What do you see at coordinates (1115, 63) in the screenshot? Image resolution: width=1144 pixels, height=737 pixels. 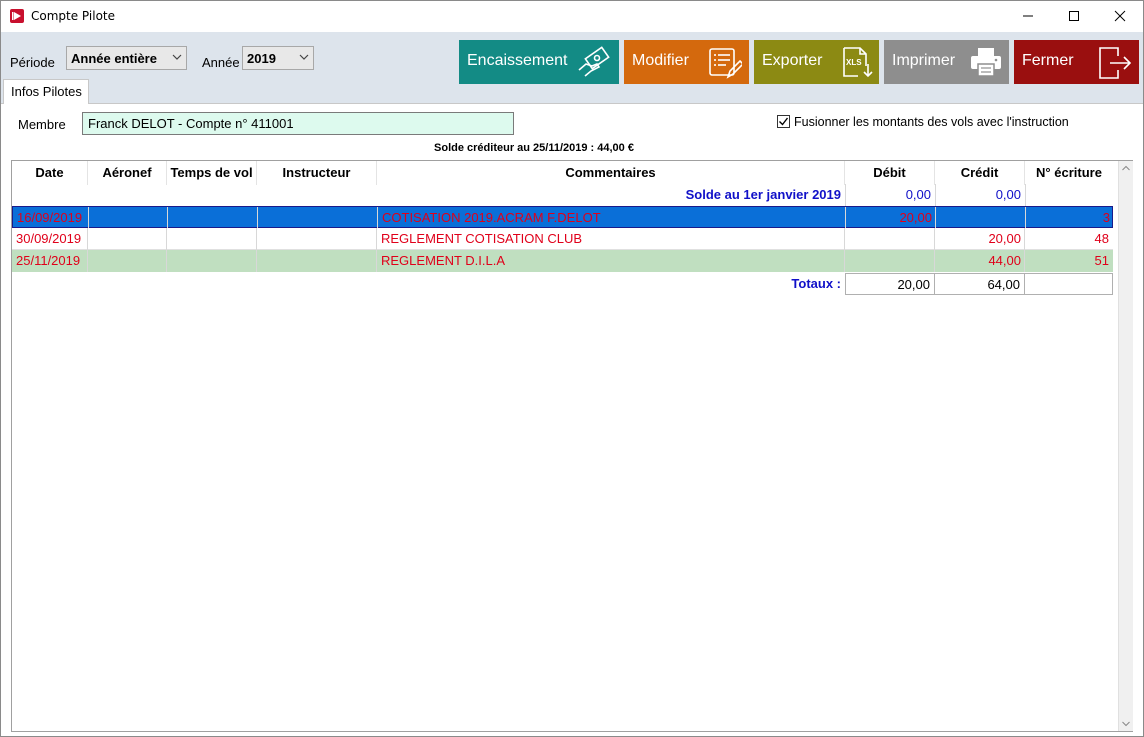 I see `exit-icon` at bounding box center [1115, 63].